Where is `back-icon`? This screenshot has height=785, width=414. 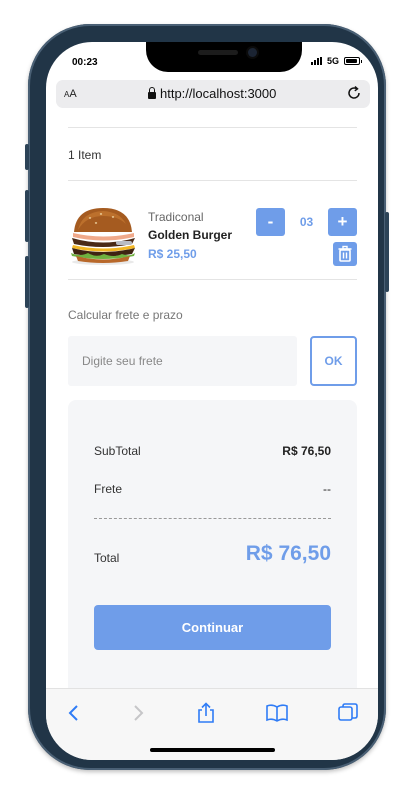 back-icon is located at coordinates (74, 713).